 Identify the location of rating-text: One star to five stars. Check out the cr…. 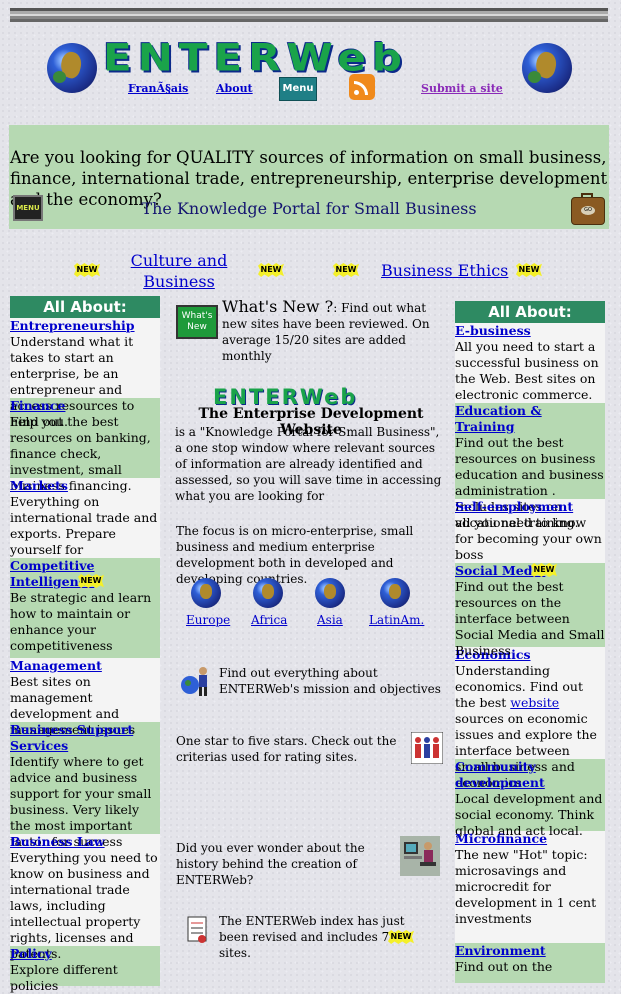
(291, 749).